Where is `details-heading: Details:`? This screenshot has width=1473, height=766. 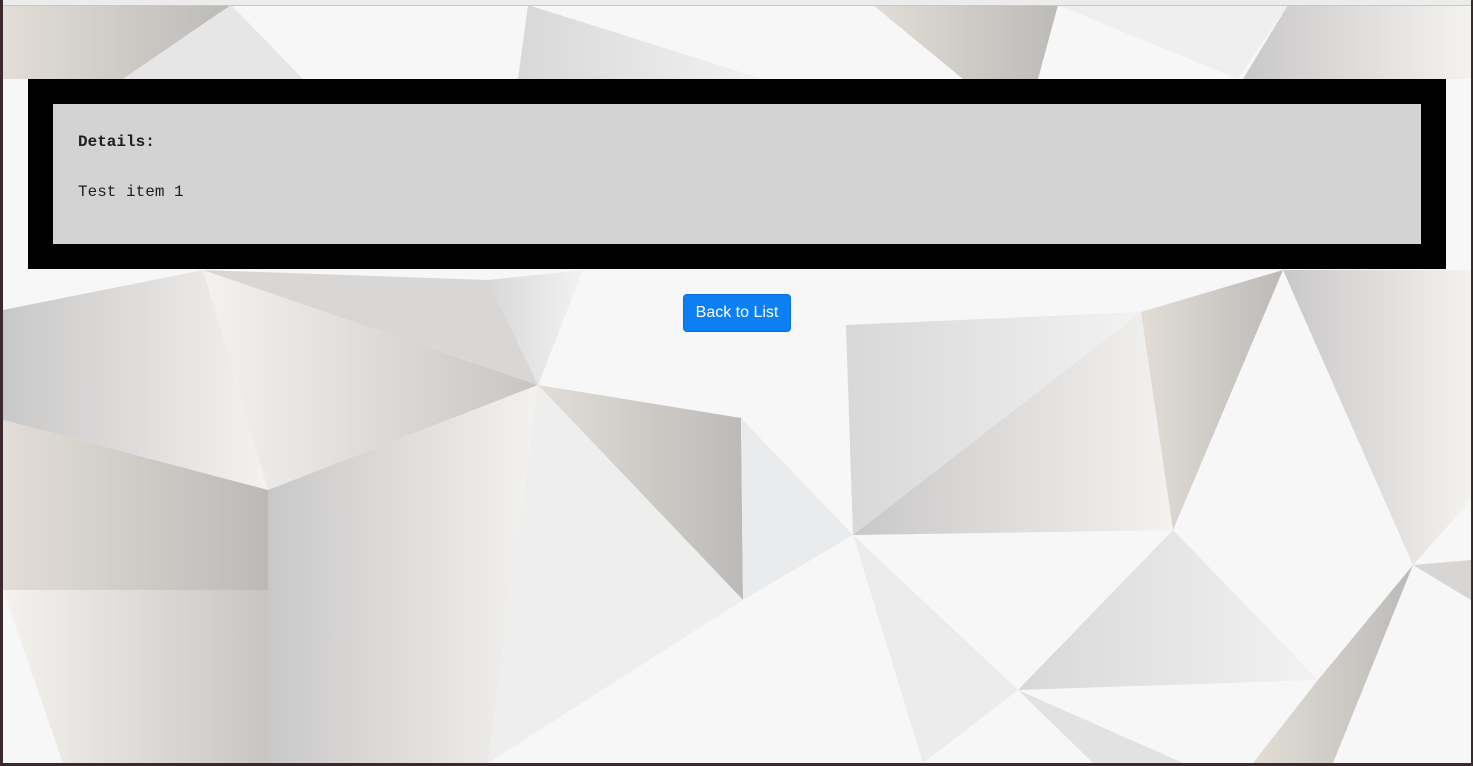 details-heading: Details: is located at coordinates (116, 142).